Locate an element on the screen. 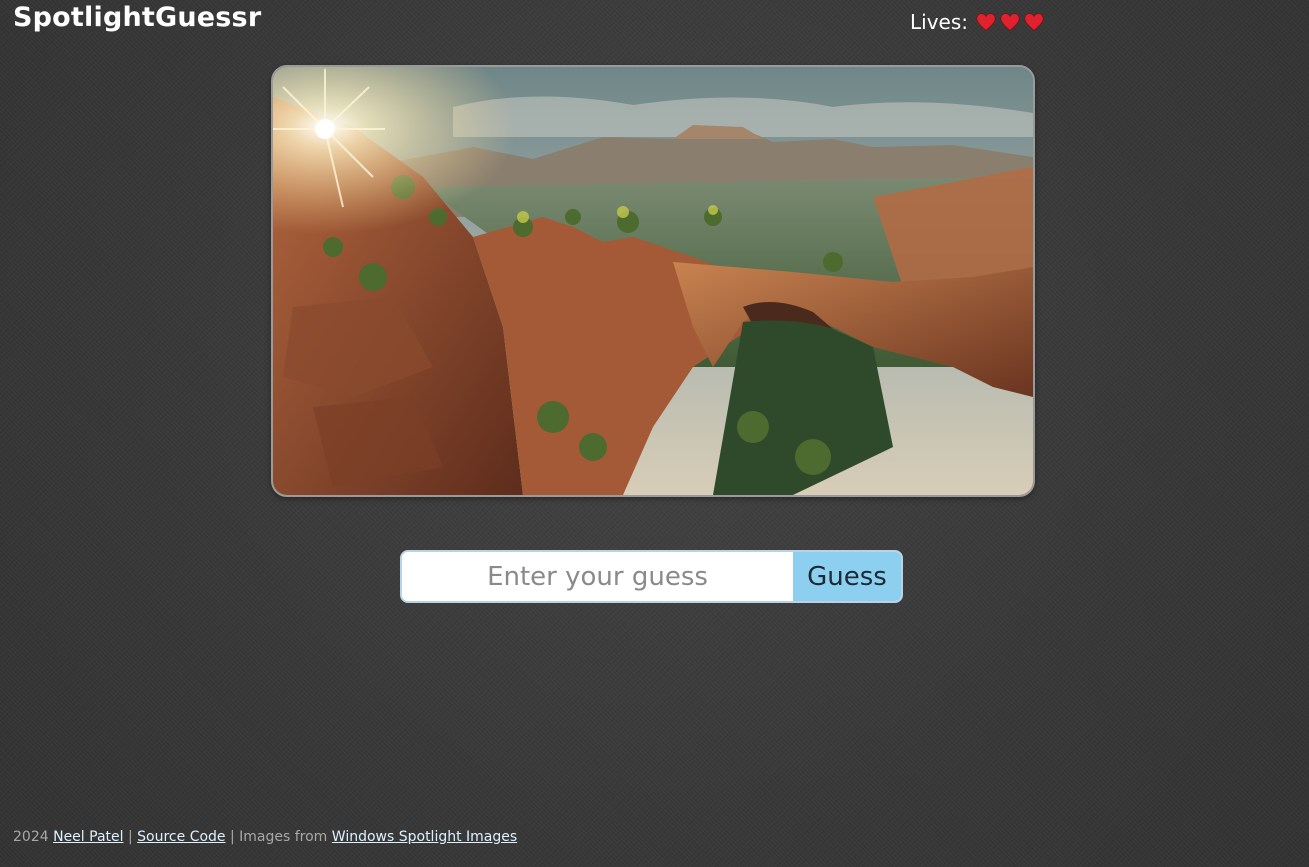 The image size is (1309, 867). guess-input is located at coordinates (597, 576).